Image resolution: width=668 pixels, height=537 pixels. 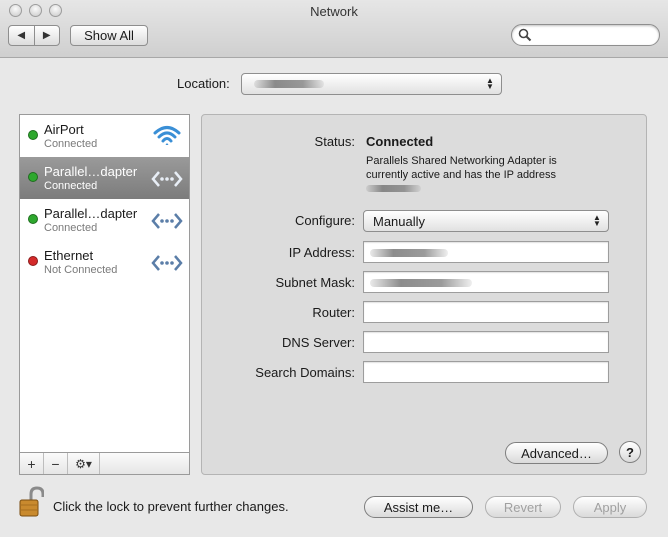 I want to click on search-field, so click(x=585, y=35).